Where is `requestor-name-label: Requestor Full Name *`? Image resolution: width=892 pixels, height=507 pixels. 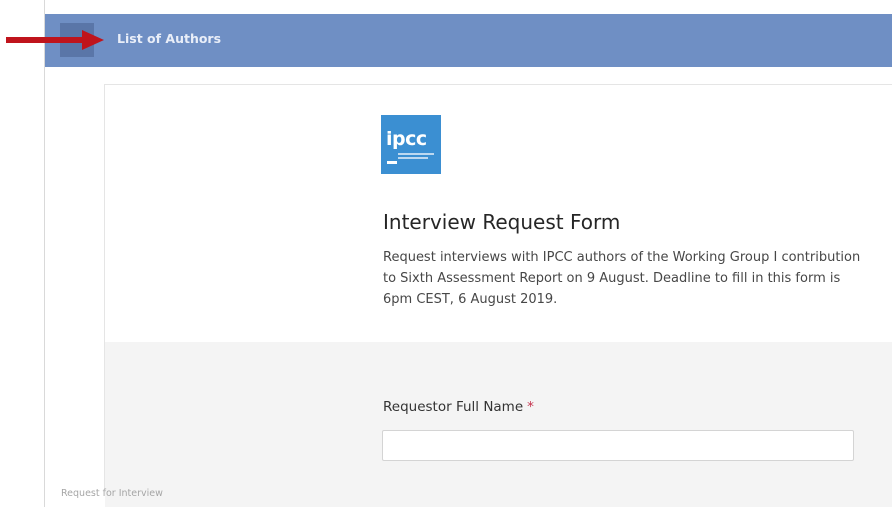
requestor-name-label: Requestor Full Name * is located at coordinates (458, 407).